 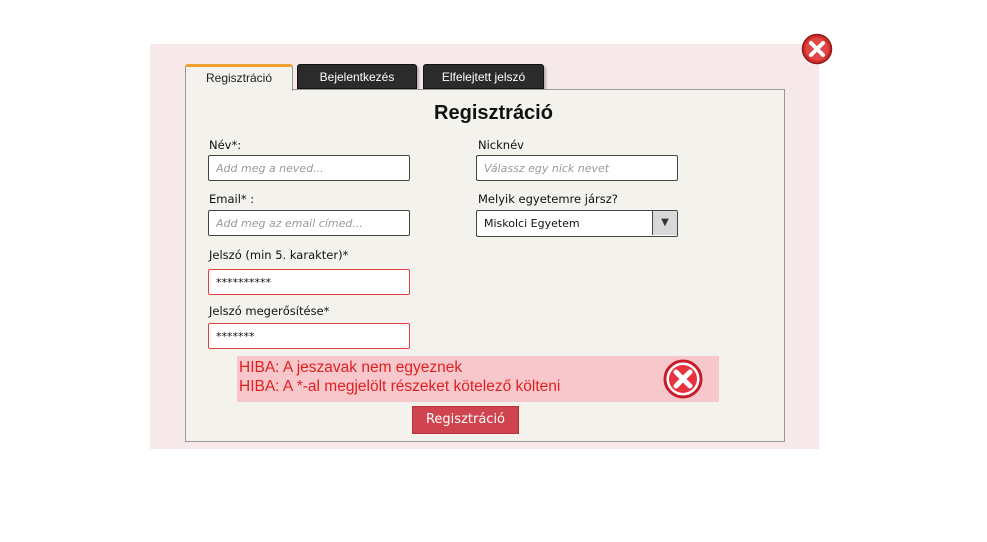 What do you see at coordinates (309, 336) in the screenshot?
I see `password-confirm-input` at bounding box center [309, 336].